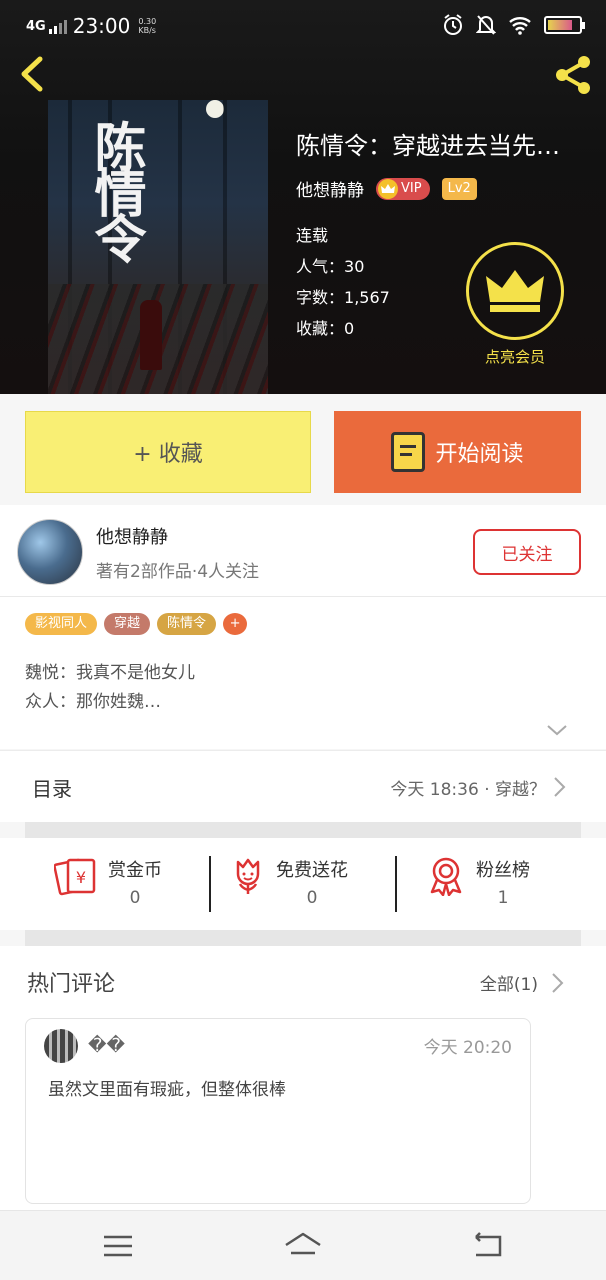 The height and width of the screenshot is (1280, 606). I want to click on stat-label: 免费送花, so click(312, 870).